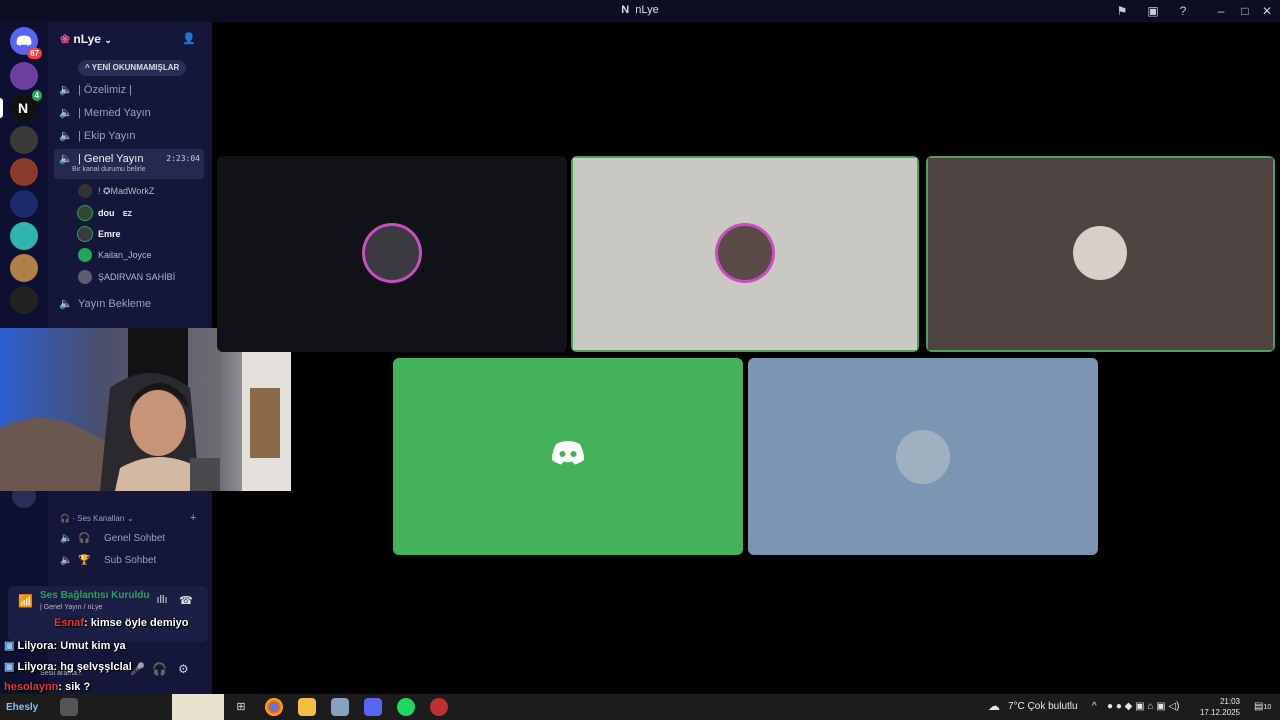 The width and height of the screenshot is (1280, 720). Describe the element at coordinates (47, 687) in the screenshot. I see `chat-message: hesolaynn: sik ?` at that location.